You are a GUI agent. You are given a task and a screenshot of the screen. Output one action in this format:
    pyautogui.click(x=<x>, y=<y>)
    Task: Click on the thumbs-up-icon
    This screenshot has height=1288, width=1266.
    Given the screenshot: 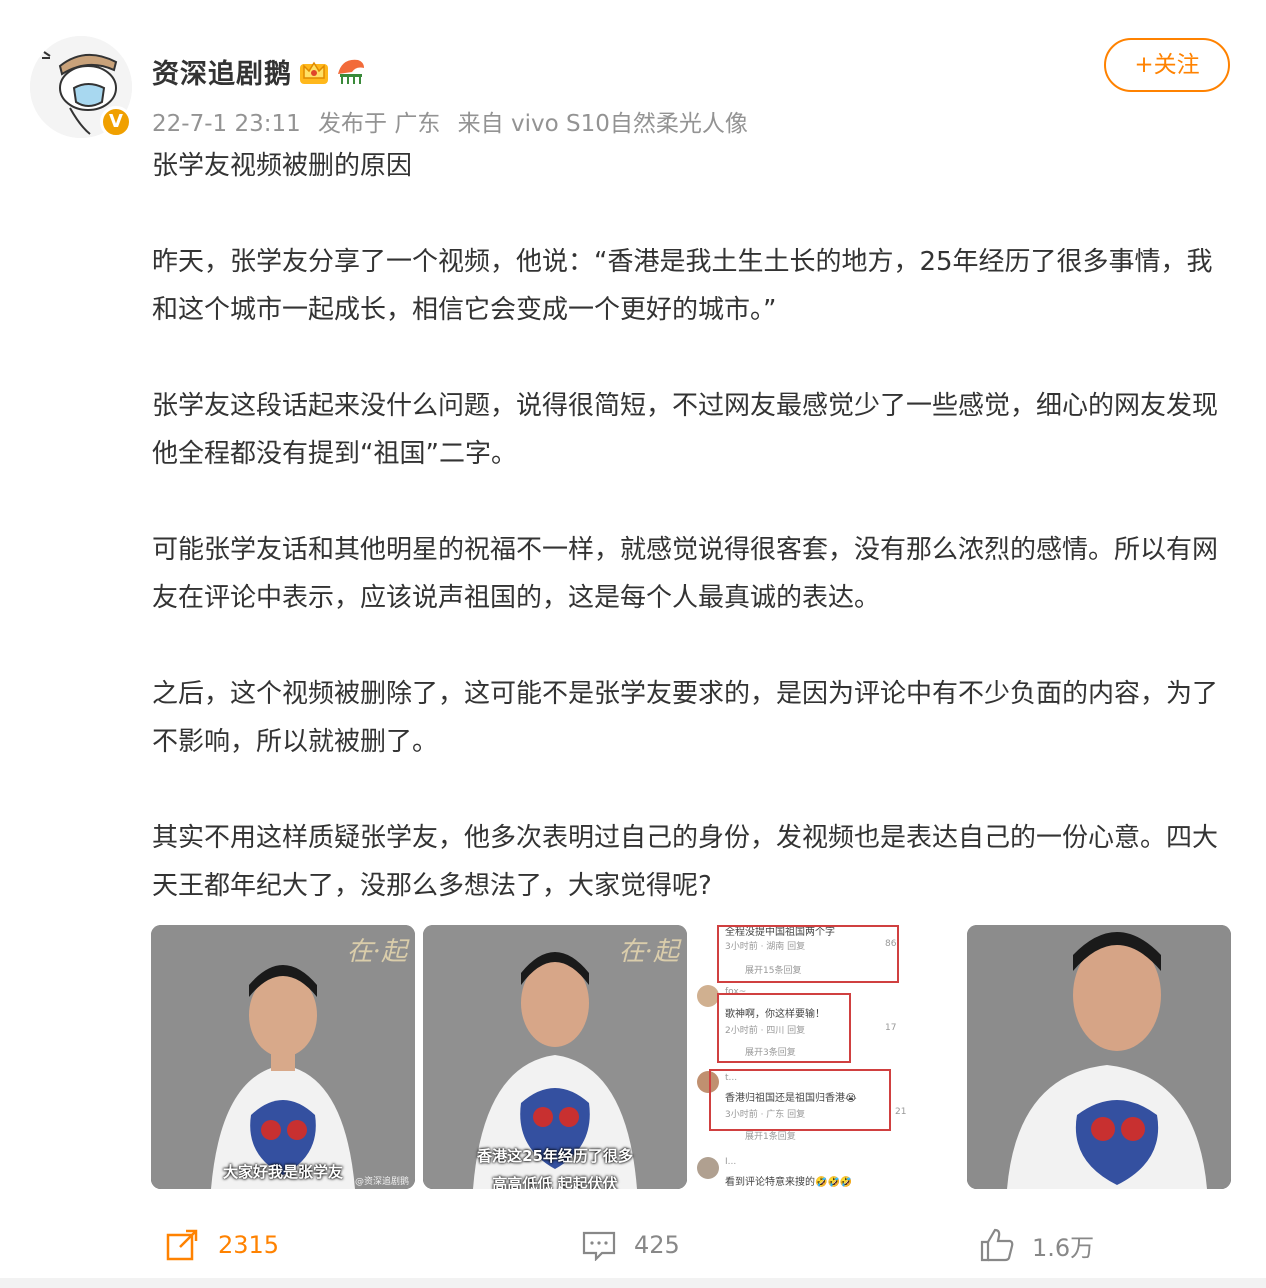 What is the action you would take?
    pyautogui.click(x=997, y=1245)
    